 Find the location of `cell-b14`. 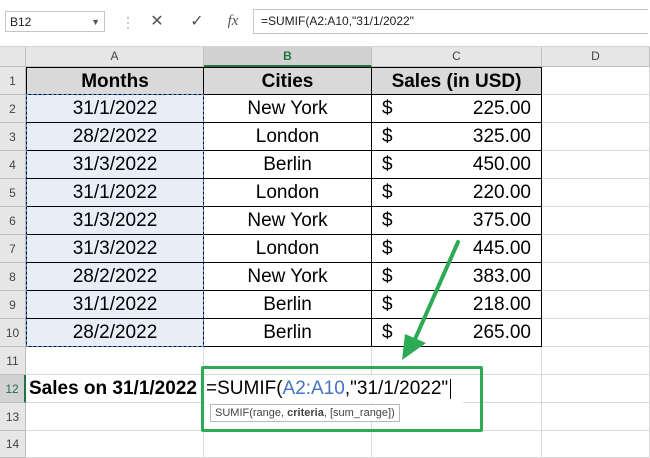

cell-b14 is located at coordinates (288, 444).